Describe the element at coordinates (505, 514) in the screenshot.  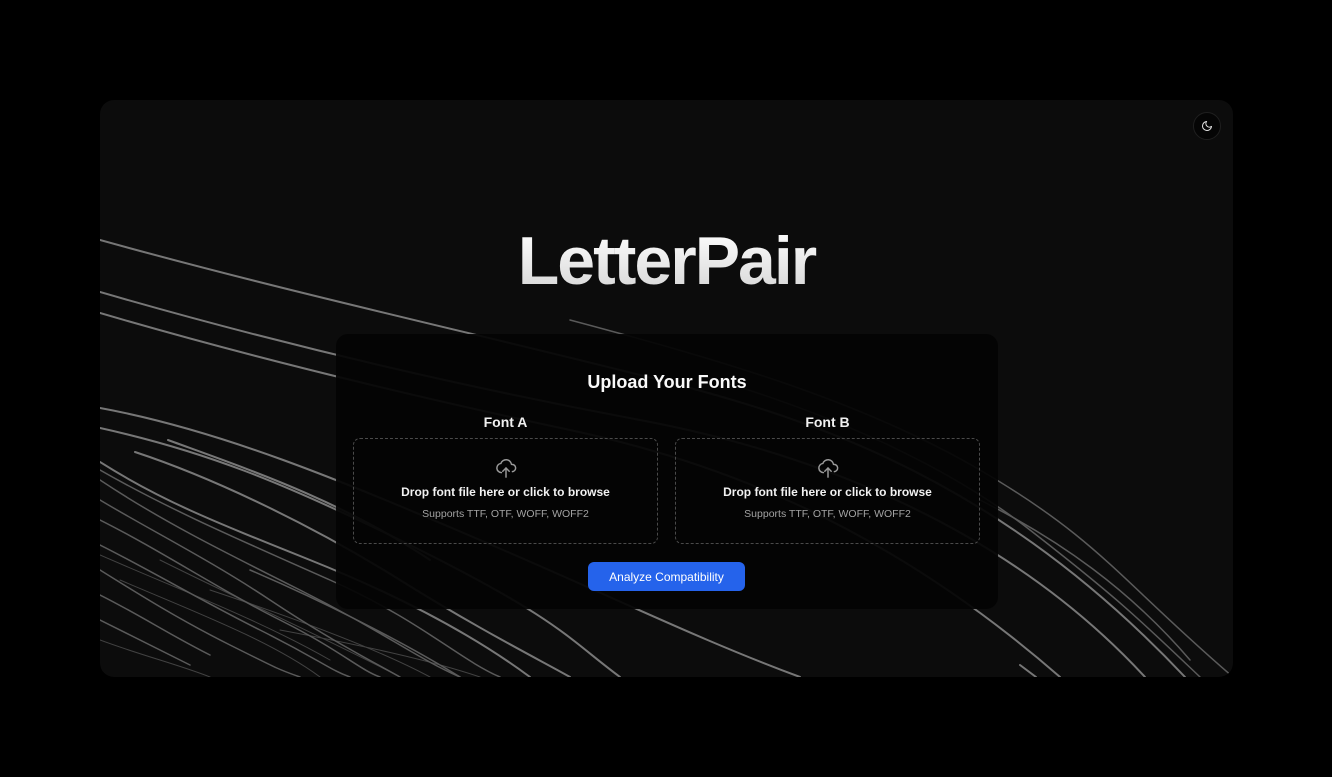
I see `font-a-supported-formats: Supports TTF, OTF, WOFF, WOFF2` at that location.